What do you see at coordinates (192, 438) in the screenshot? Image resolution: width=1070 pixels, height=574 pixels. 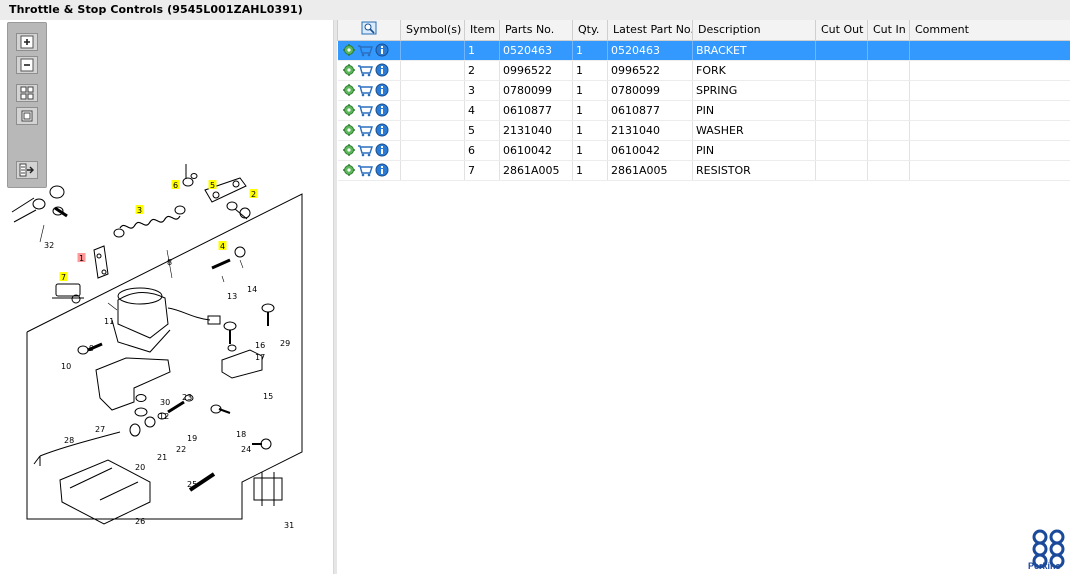 I see `callout-19: 19` at bounding box center [192, 438].